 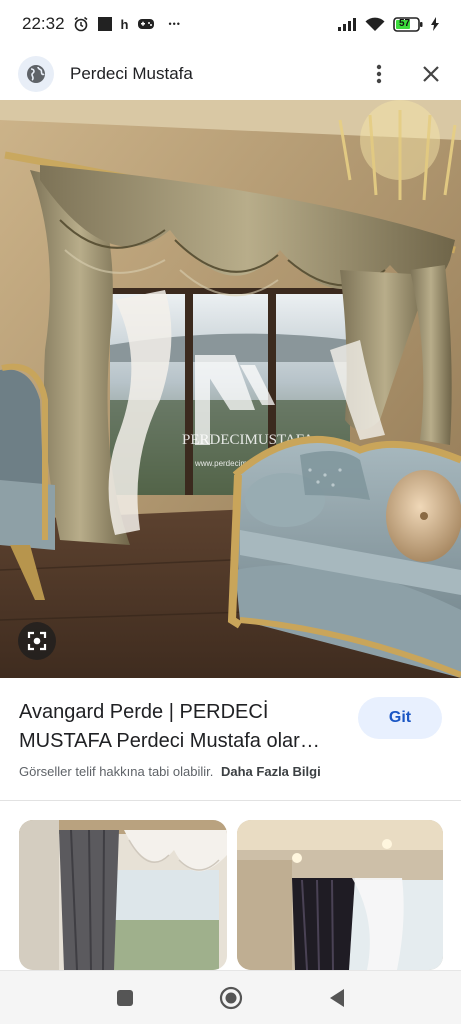 I want to click on status-time: 22:32, so click(x=43, y=23).